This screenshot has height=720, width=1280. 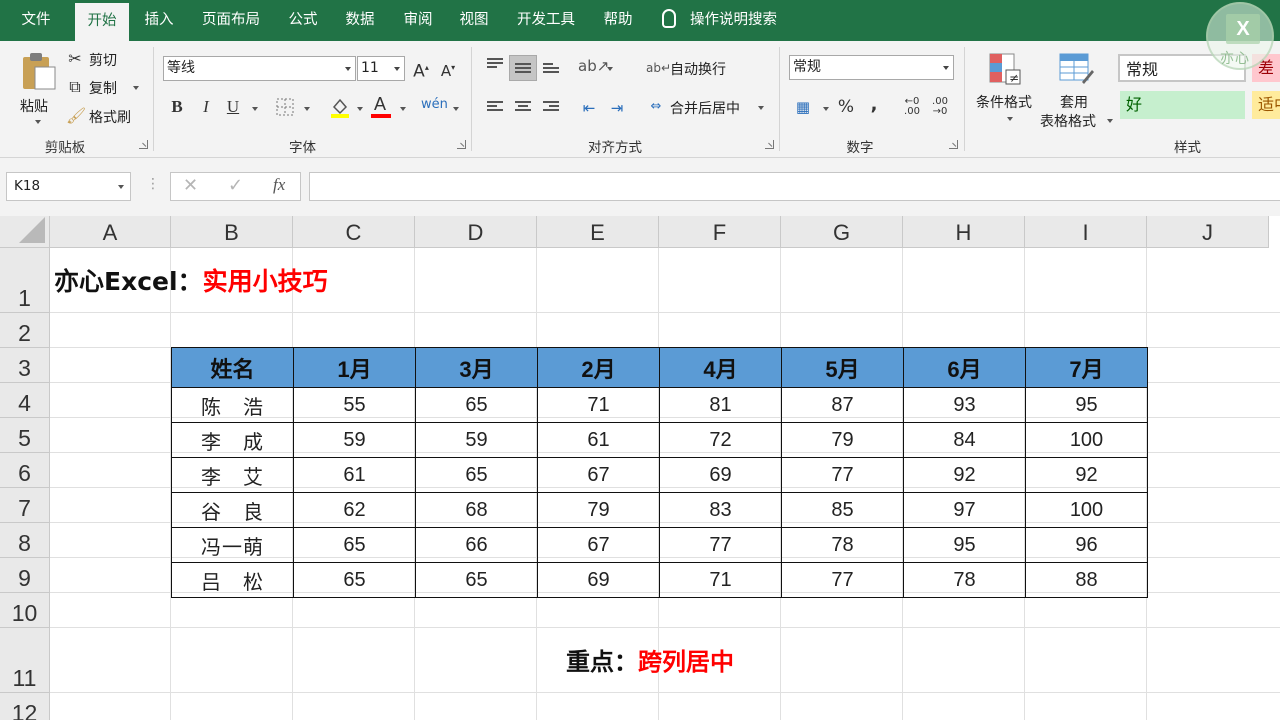 What do you see at coordinates (25, 232) in the screenshot?
I see `select-all-button` at bounding box center [25, 232].